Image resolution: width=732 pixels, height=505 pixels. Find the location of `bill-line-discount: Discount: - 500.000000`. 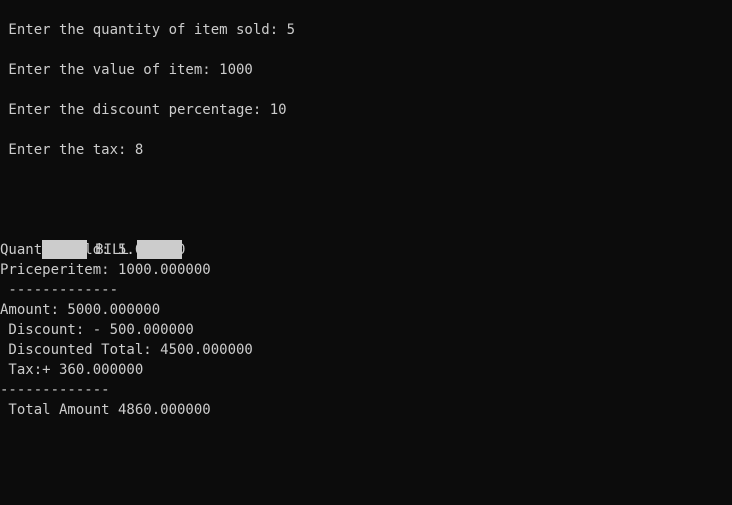

bill-line-discount: Discount: - 500.000000 is located at coordinates (97, 330).